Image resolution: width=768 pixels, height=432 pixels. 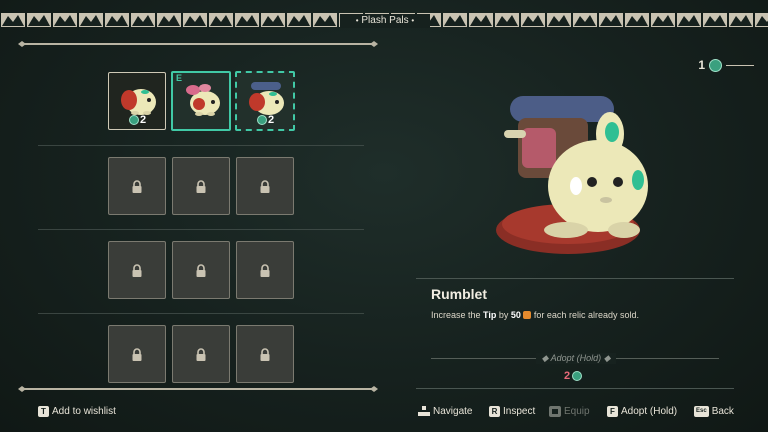 I want to click on currency-amount: 1, so click(x=701, y=65).